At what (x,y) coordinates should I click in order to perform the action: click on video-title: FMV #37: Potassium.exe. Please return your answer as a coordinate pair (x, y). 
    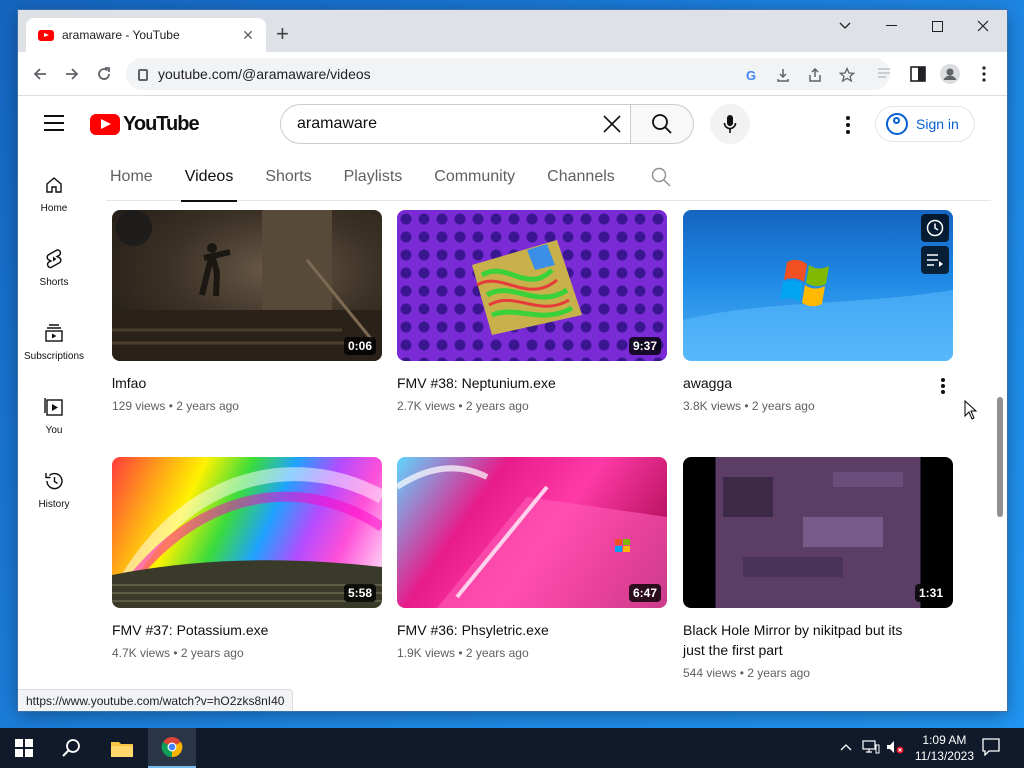
    Looking at the image, I should click on (247, 630).